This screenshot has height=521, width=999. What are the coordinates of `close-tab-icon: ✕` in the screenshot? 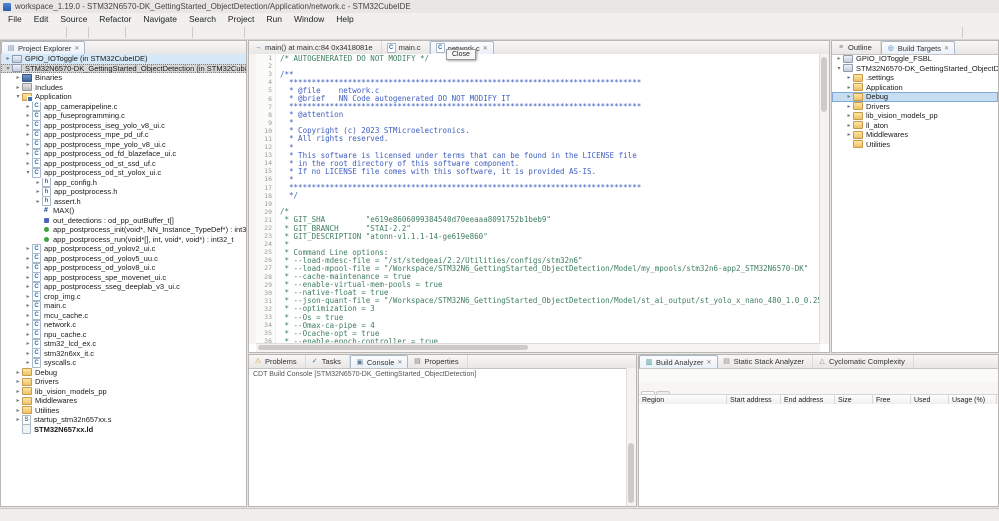 It's located at (485, 48).